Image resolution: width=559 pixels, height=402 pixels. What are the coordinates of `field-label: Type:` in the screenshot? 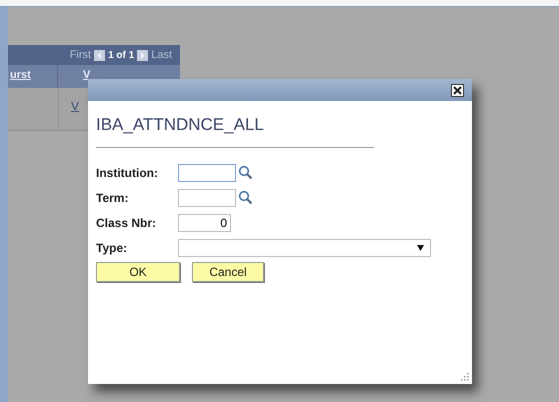 It's located at (112, 247).